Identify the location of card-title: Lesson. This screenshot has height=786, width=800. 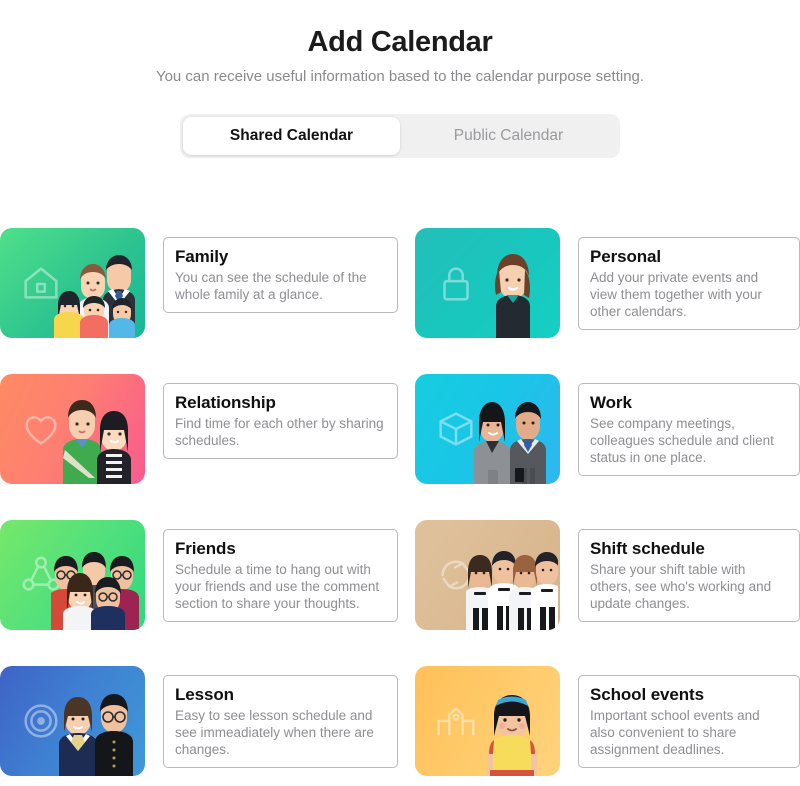
(204, 694).